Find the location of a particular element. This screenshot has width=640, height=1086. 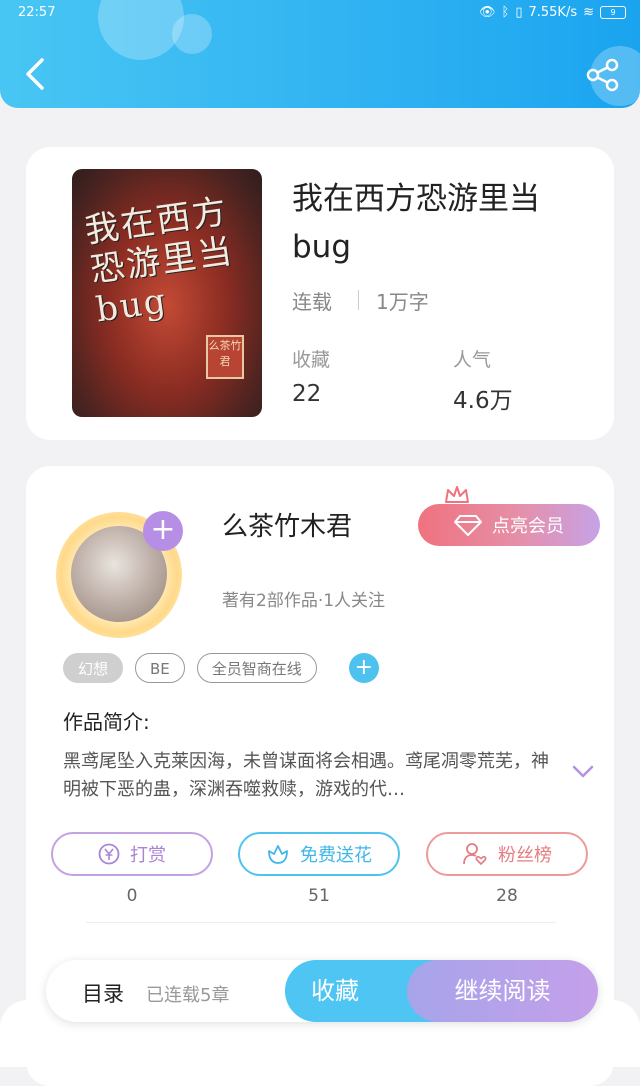

flower-icon is located at coordinates (278, 854).